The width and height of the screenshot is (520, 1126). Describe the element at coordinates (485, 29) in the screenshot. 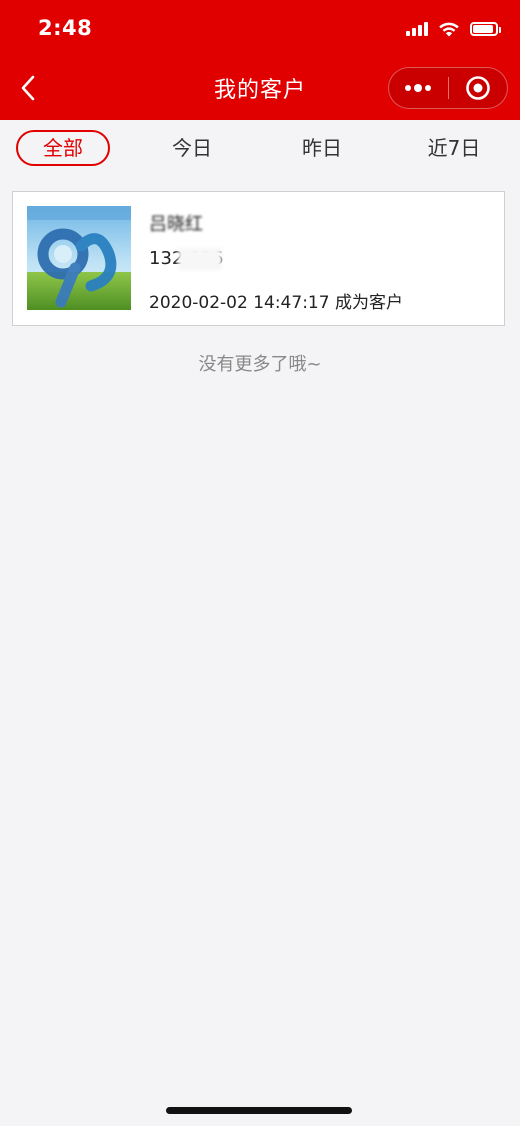

I see `battery-icon` at that location.